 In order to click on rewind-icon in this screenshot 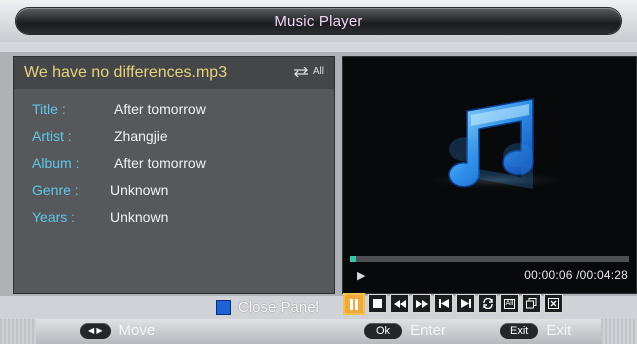, I will do `click(399, 303)`.